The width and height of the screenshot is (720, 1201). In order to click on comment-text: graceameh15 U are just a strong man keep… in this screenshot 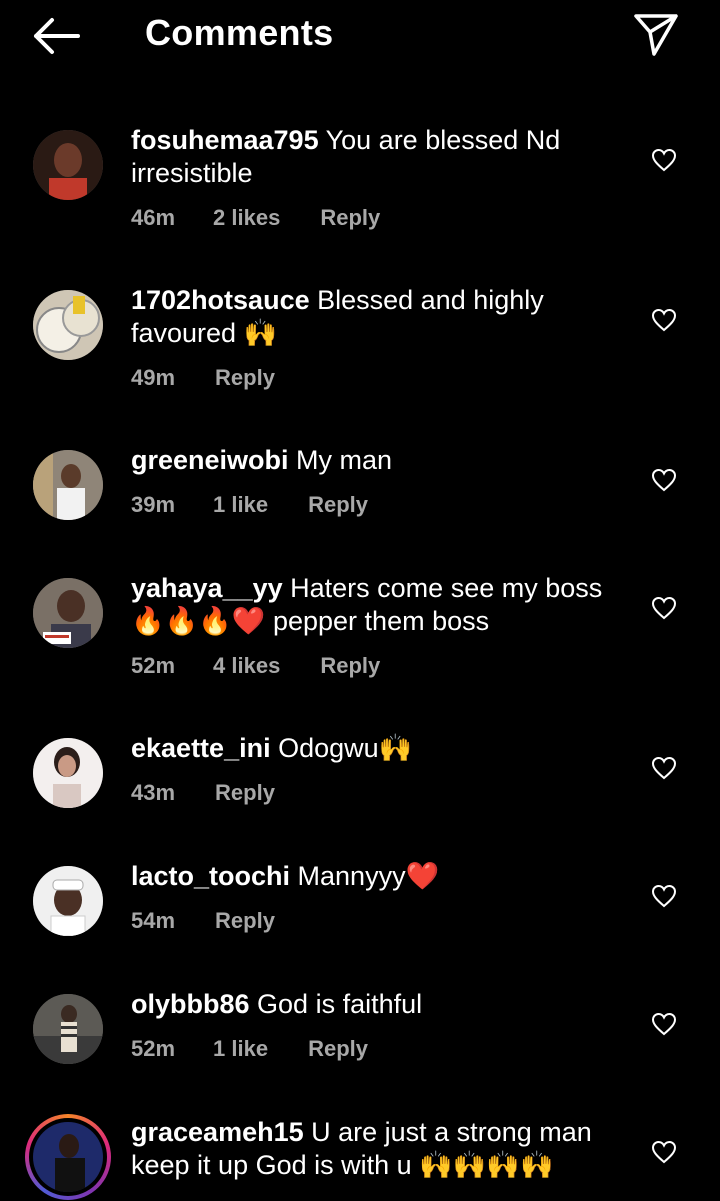, I will do `click(371, 1149)`.